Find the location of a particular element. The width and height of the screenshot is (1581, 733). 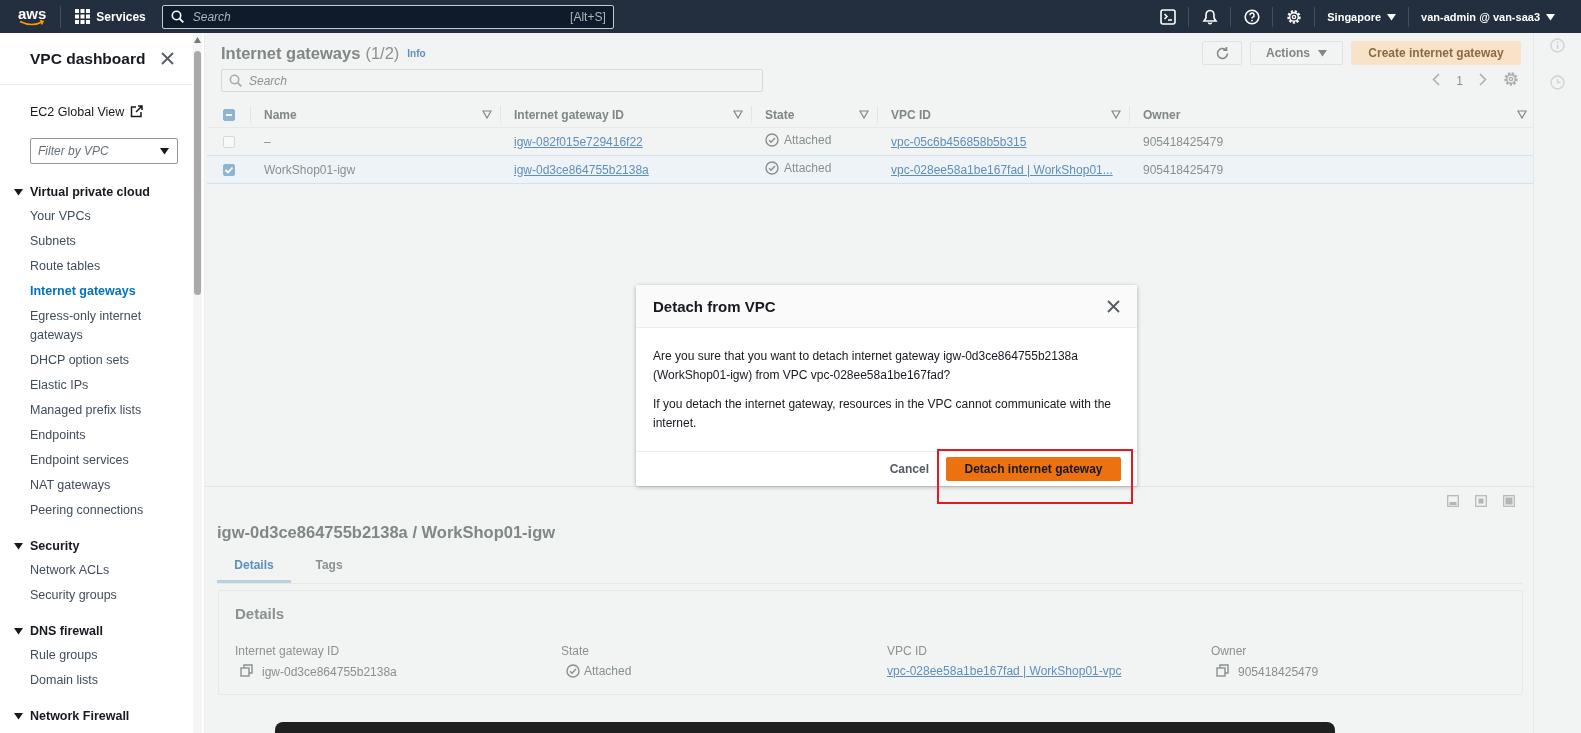

nav-item: Your VPCs is located at coordinates (98, 216).